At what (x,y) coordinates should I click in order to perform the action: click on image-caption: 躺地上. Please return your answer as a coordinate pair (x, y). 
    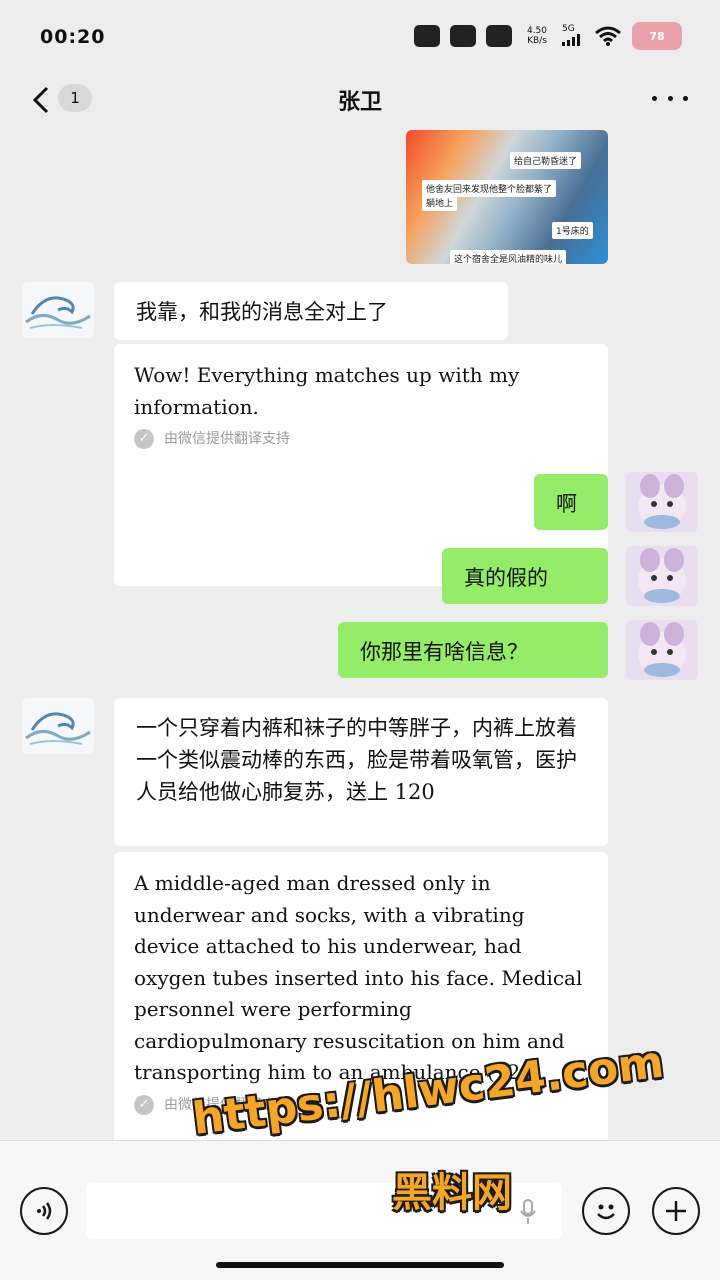
    Looking at the image, I should click on (440, 202).